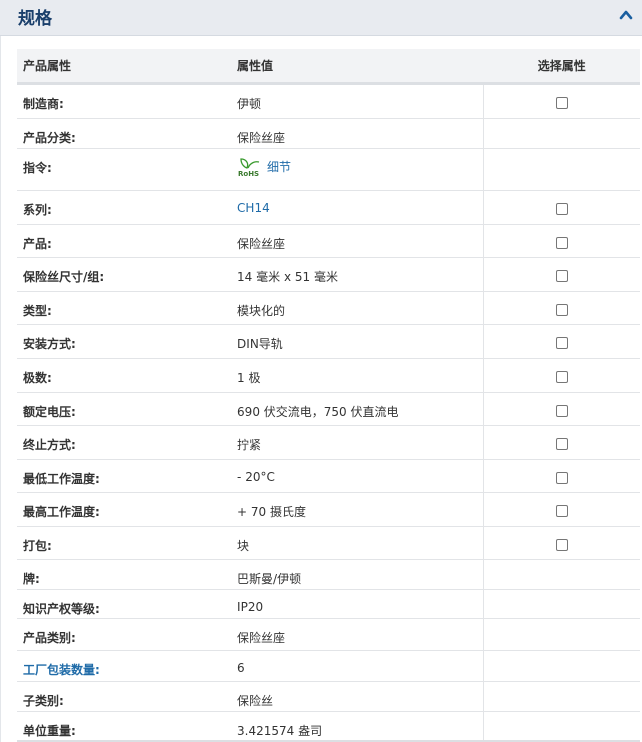 The height and width of the screenshot is (742, 642). I want to click on table-header-row: 产品属性 属性值 选择属性, so click(328, 67).